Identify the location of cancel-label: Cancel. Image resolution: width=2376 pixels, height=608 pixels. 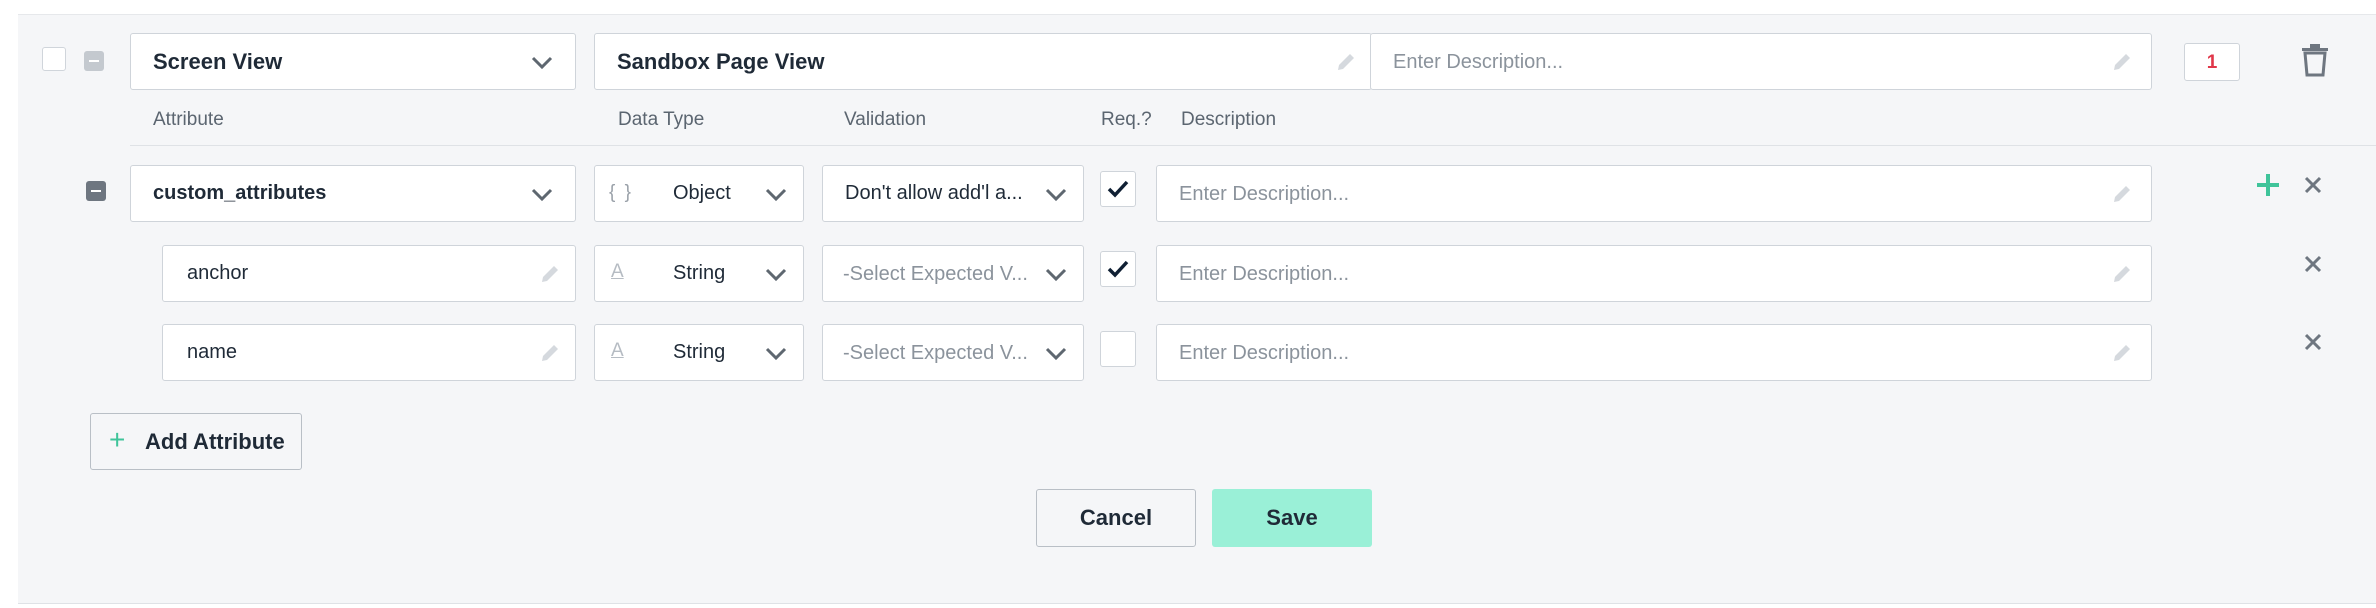
(1116, 517).